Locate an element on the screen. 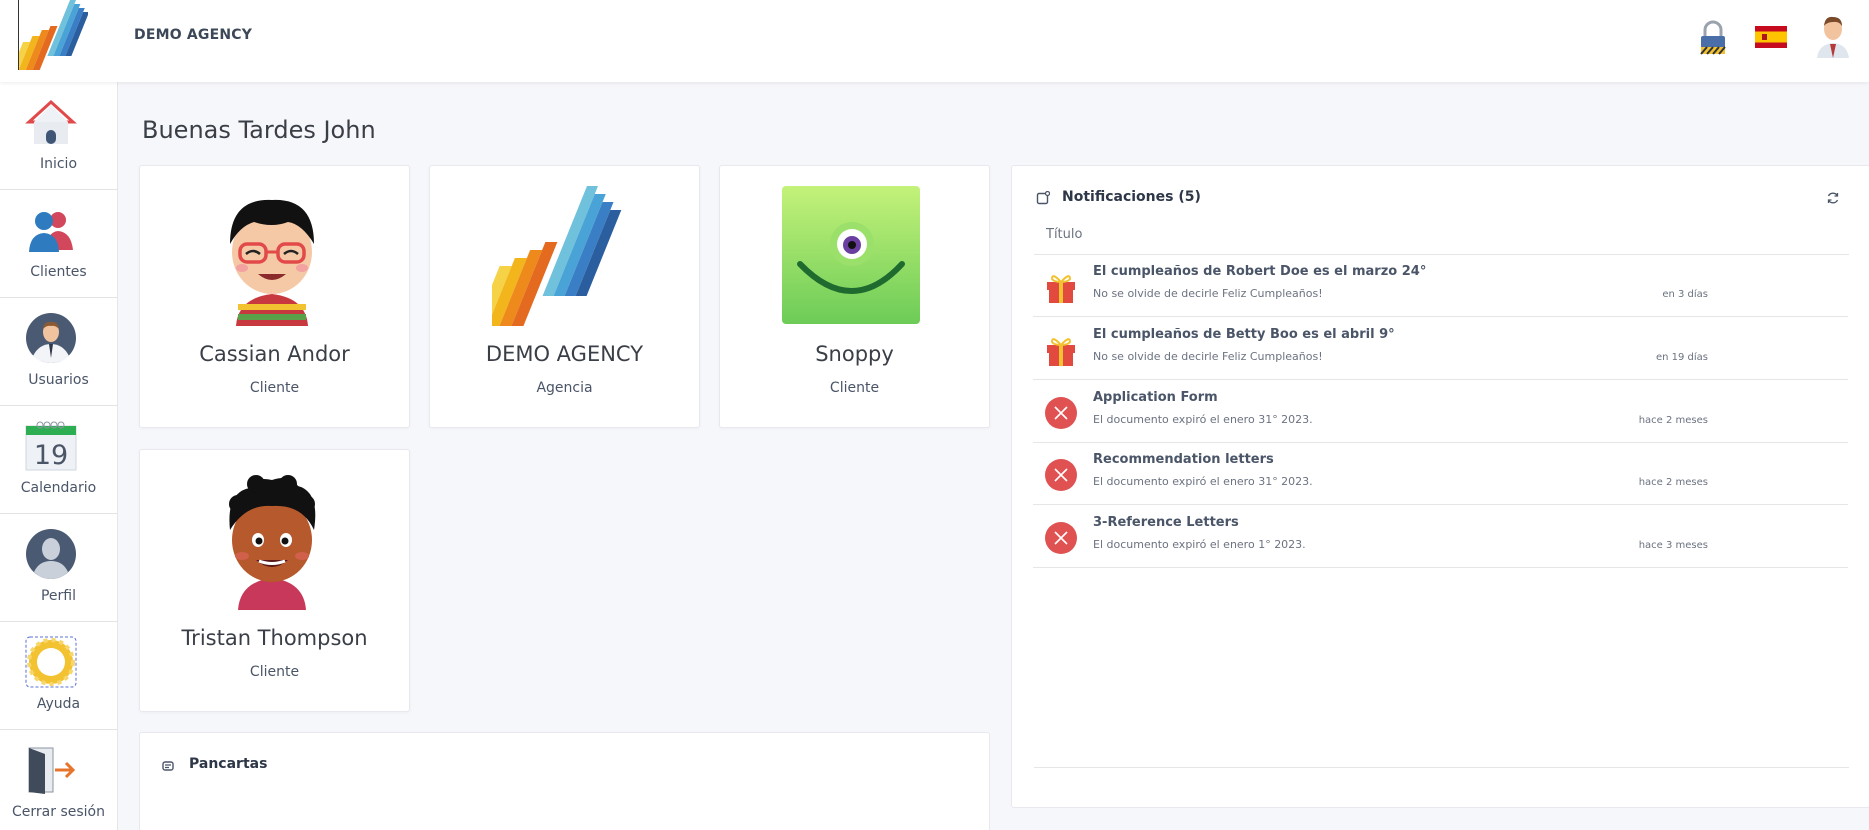 The image size is (1869, 830). notifications-icon is located at coordinates (1043, 199).